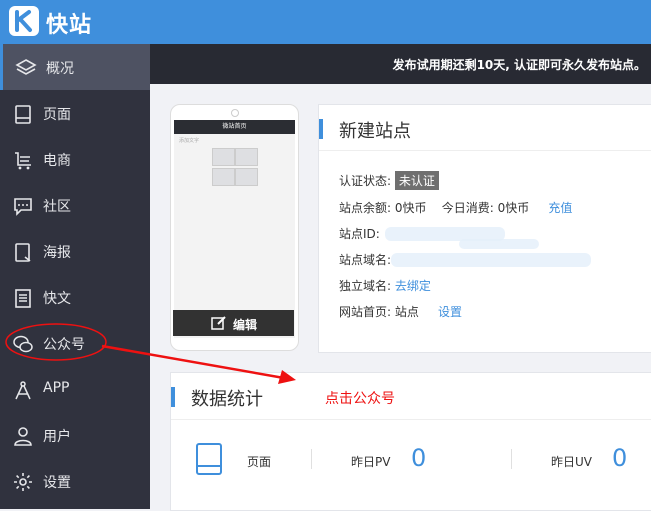 The width and height of the screenshot is (651, 511). I want to click on edit-icon, so click(218, 323).